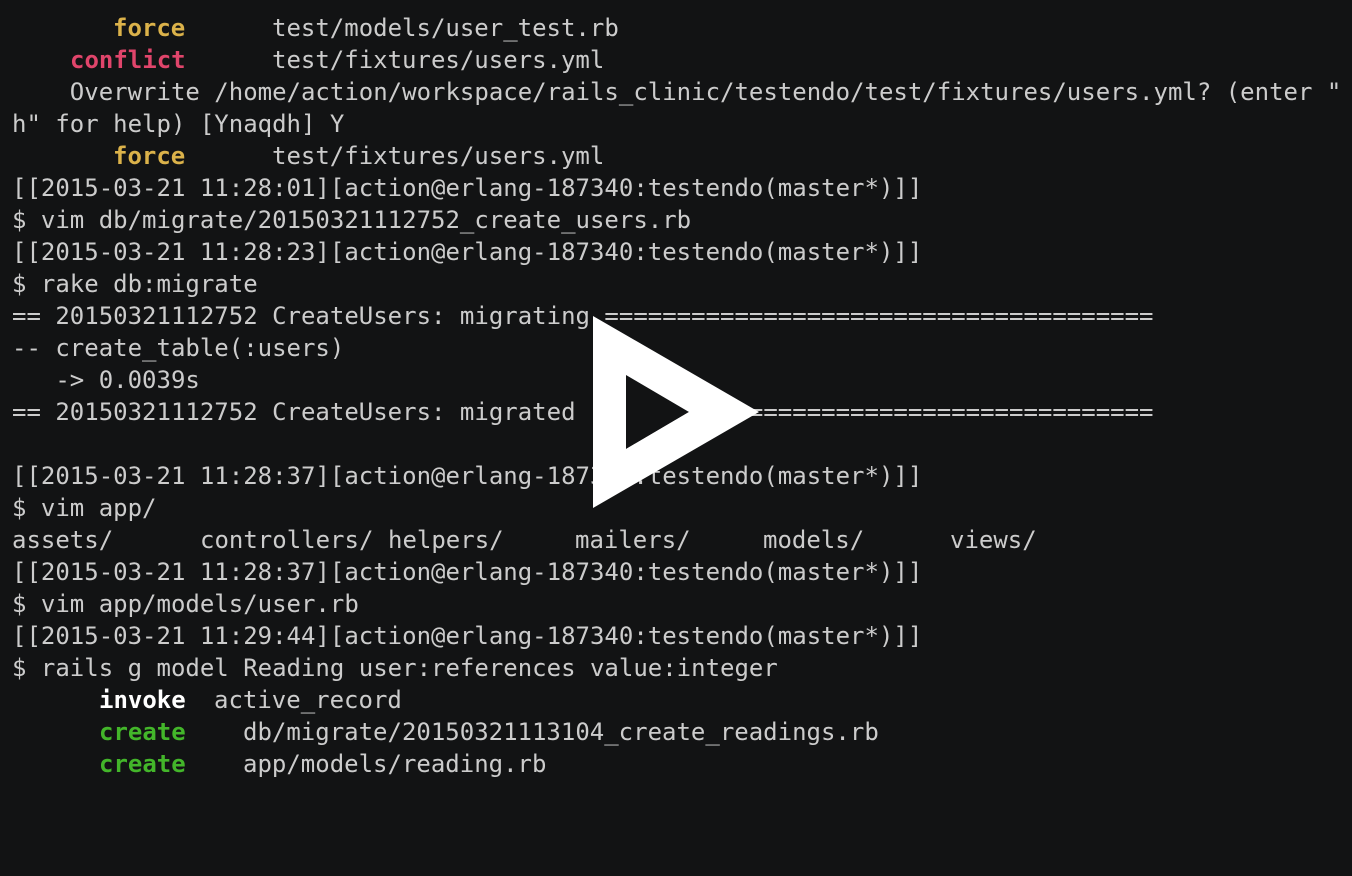  I want to click on shell-command: $ rake db:migrate, so click(135, 284).